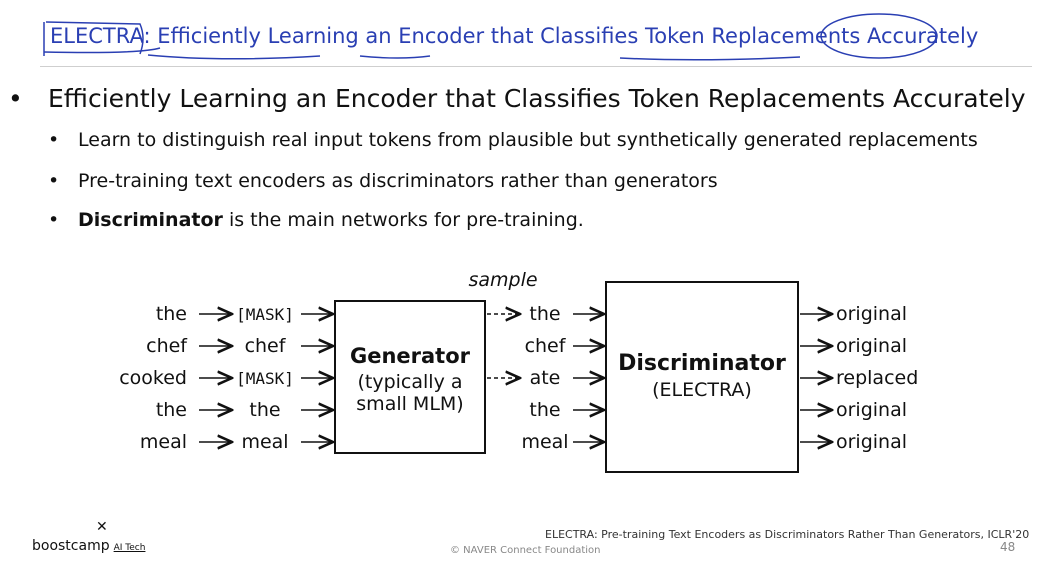 Image resolution: width=1038 pixels, height=565 pixels. Describe the element at coordinates (877, 378) in the screenshot. I see `output-label: replaced` at that location.